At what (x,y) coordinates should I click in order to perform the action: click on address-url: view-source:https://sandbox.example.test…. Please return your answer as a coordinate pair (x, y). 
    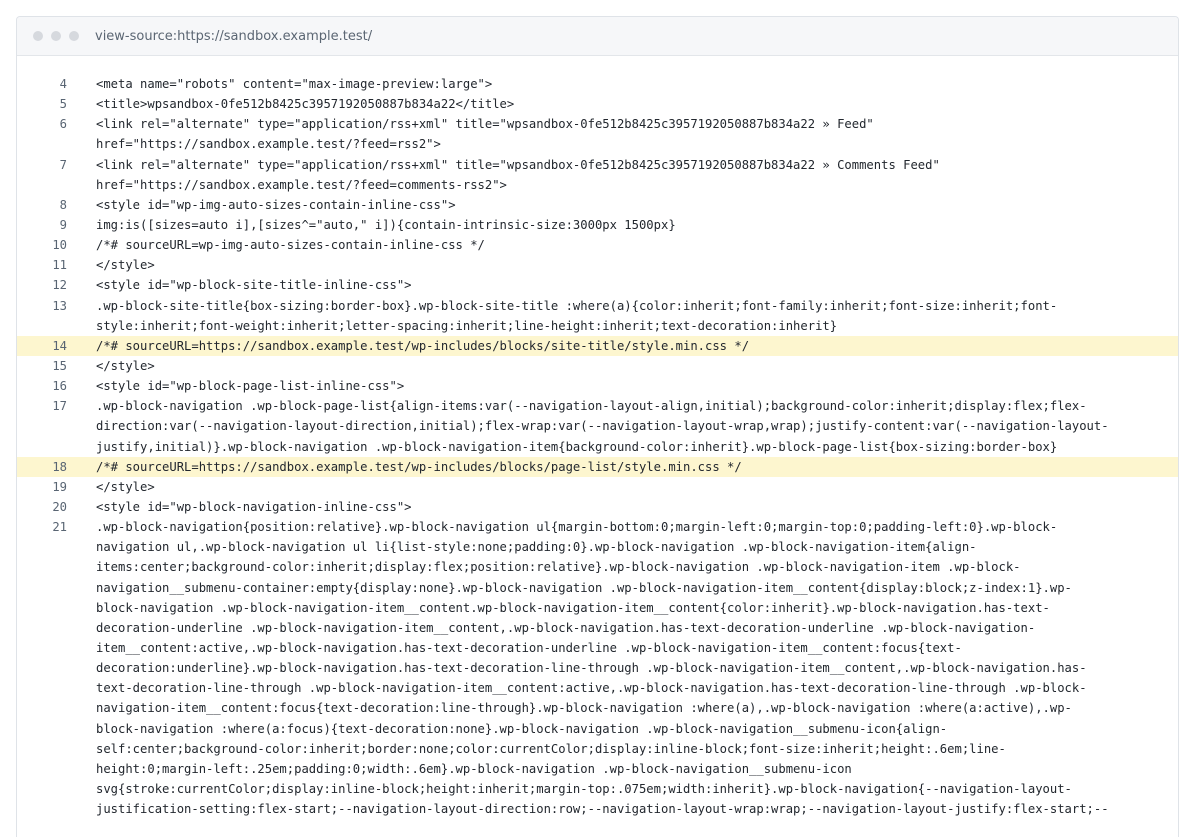
    Looking at the image, I should click on (233, 36).